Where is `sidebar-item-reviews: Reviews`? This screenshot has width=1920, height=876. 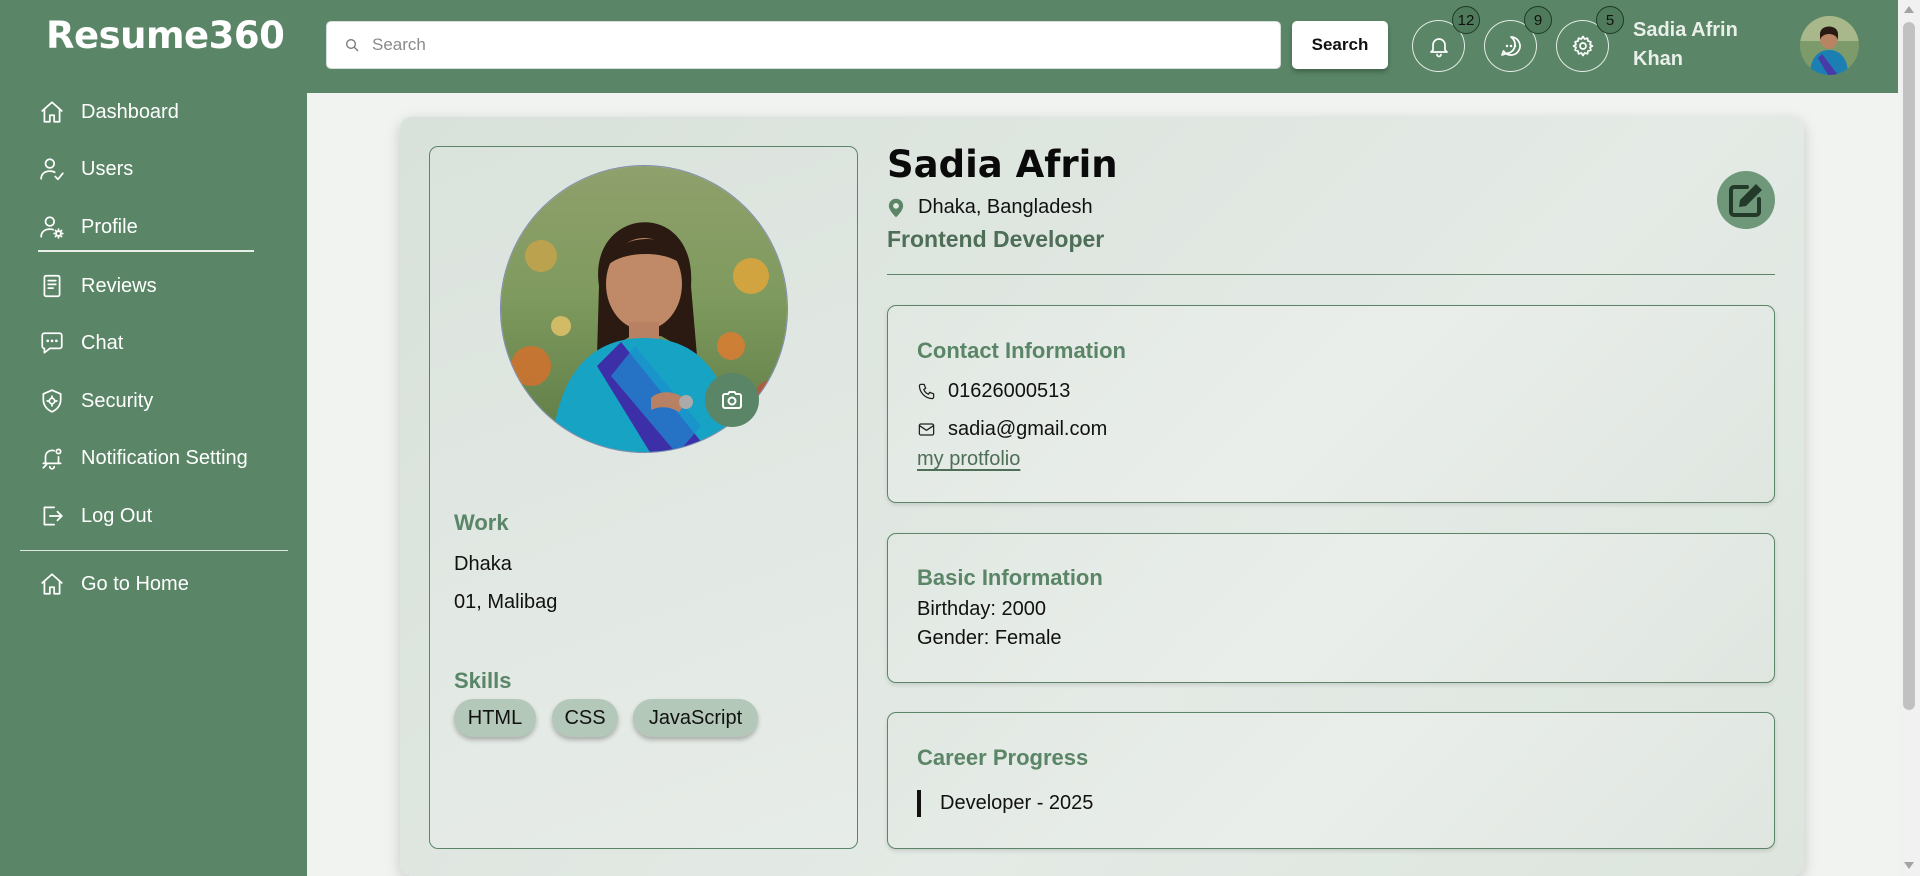
sidebar-item-reviews: Reviews is located at coordinates (97, 286).